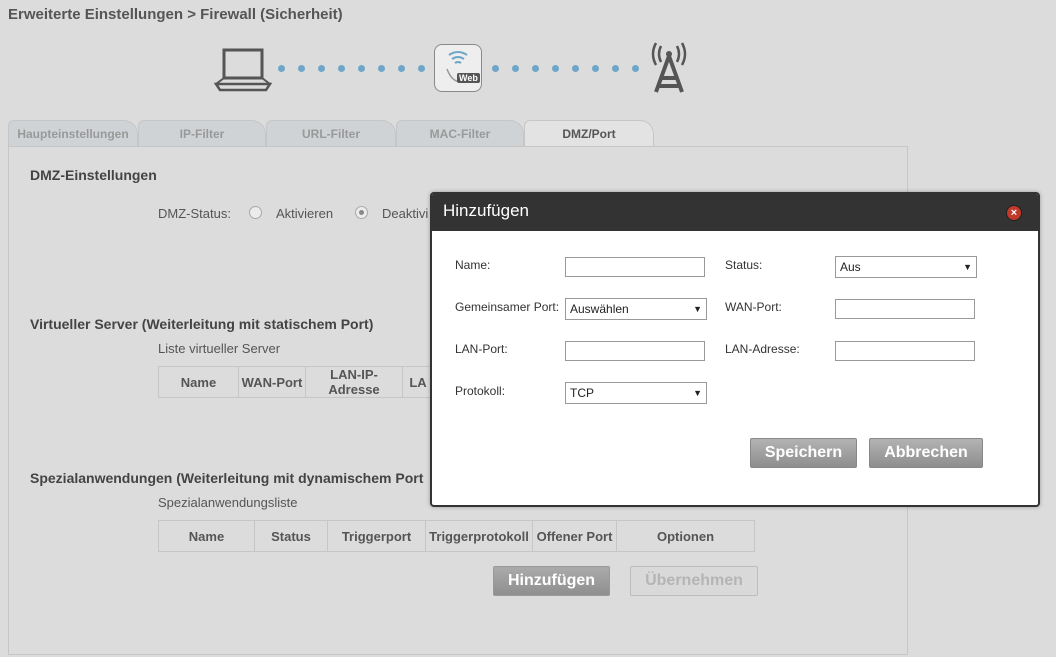  Describe the element at coordinates (905, 351) in the screenshot. I see `lan-address-input` at that location.